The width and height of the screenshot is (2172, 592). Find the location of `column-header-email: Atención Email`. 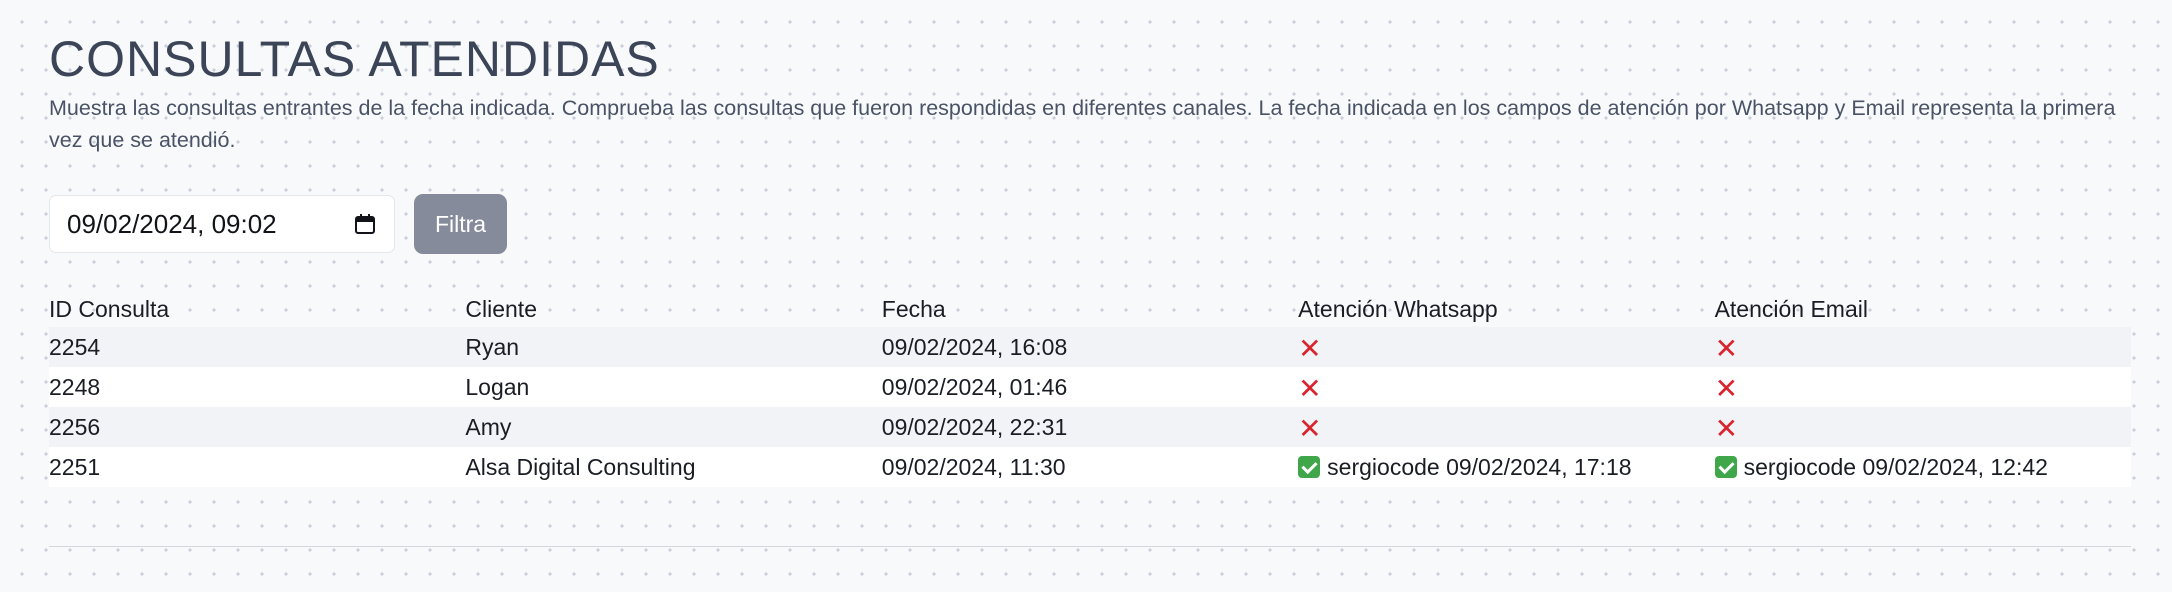

column-header-email: Atención Email is located at coordinates (1791, 308).